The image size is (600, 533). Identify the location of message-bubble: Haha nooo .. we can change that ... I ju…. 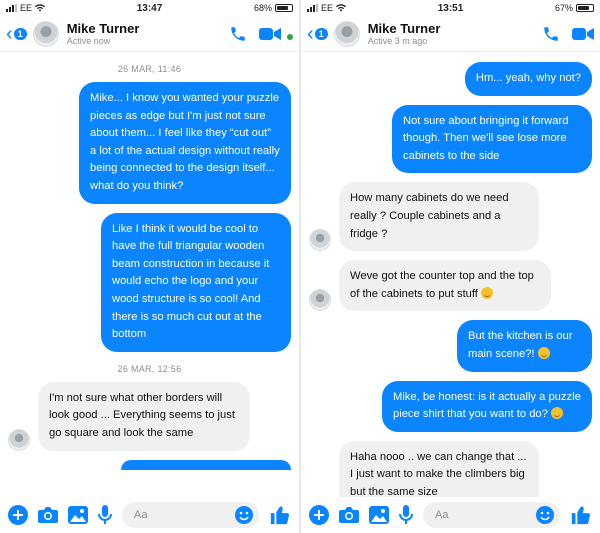
(439, 468).